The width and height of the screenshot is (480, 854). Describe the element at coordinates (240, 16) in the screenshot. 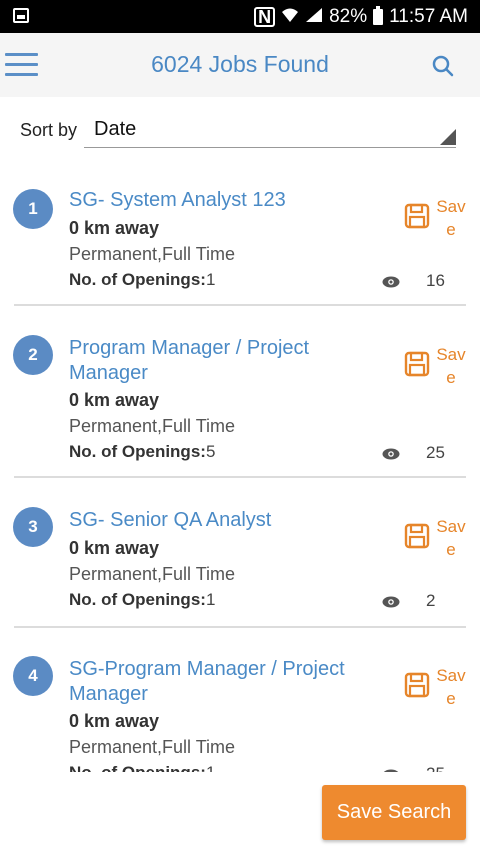

I see `status-bar: N 82% 11:57 AM` at that location.